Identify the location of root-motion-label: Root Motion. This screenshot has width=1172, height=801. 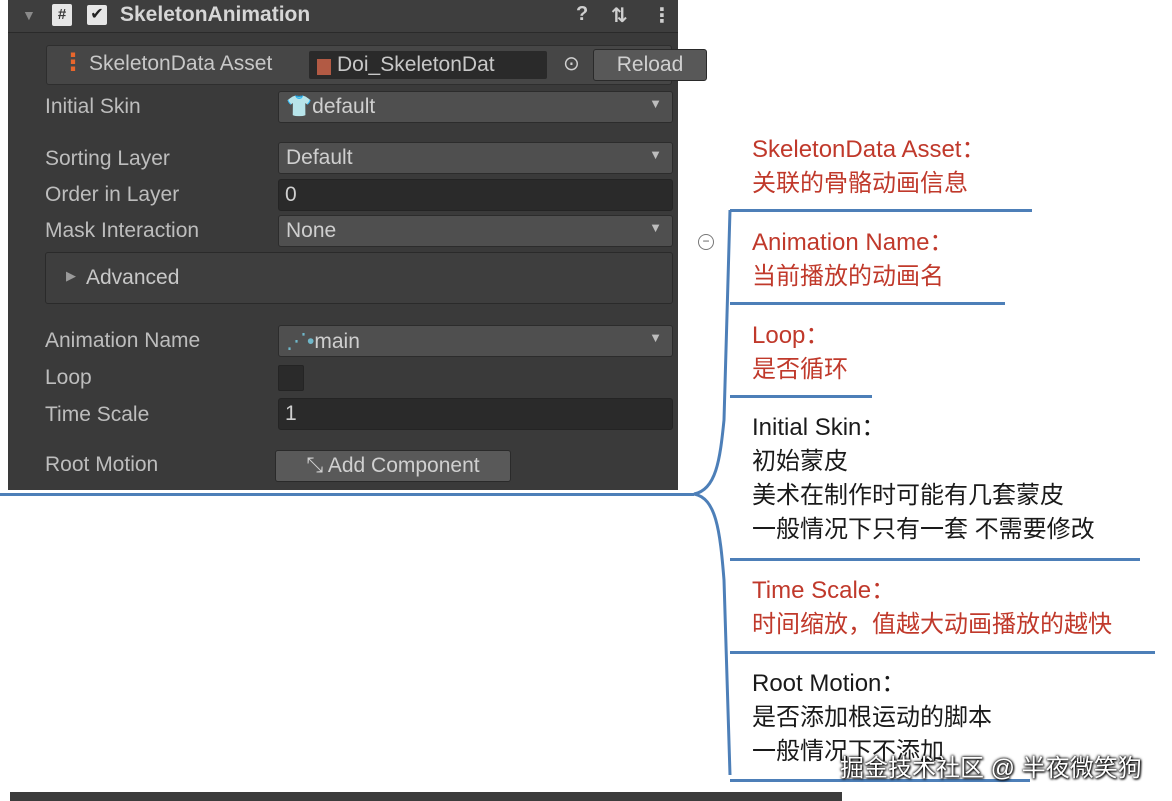
(102, 464).